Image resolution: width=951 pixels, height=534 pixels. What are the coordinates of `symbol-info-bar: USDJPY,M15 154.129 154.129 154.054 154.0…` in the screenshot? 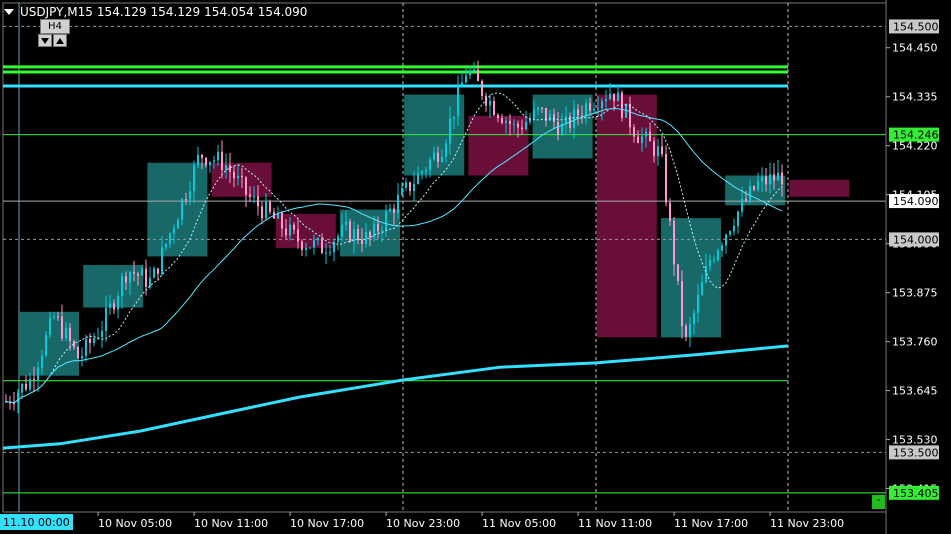 It's located at (155, 12).